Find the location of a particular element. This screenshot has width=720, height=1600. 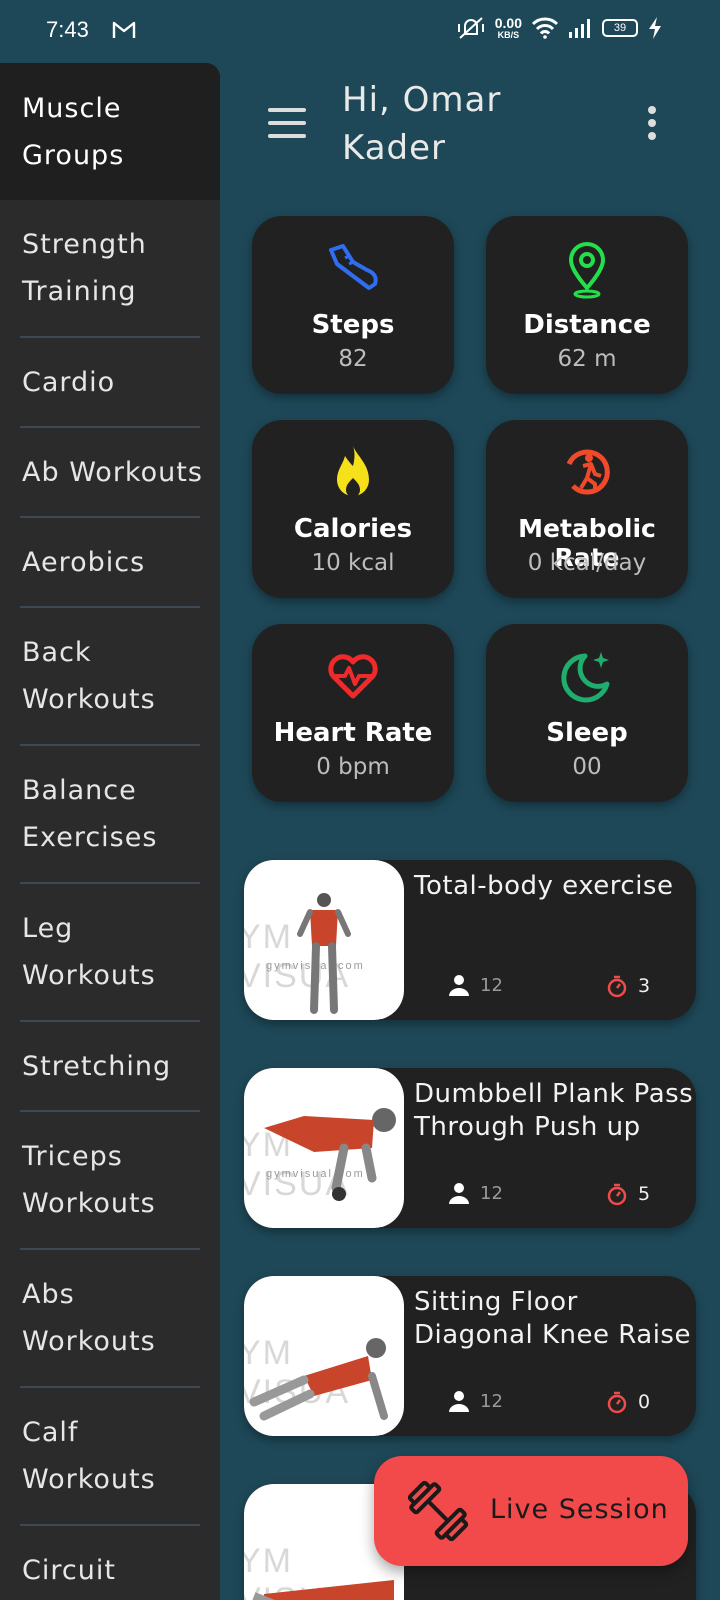

status-time: 7:43 is located at coordinates (67, 29).